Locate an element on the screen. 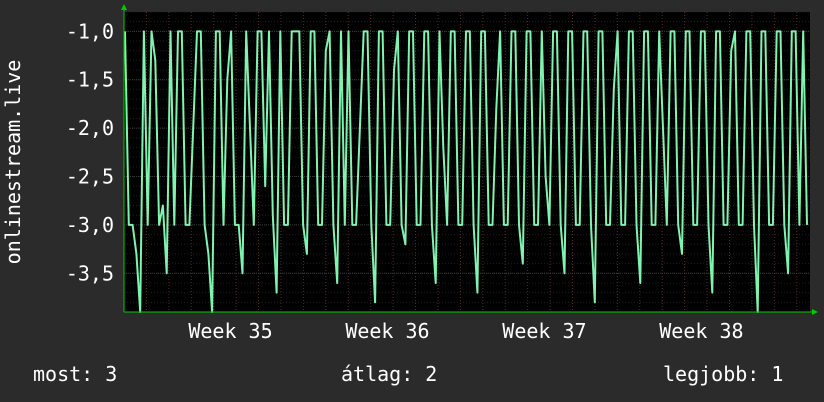  stat-average-label: átlag: is located at coordinates (377, 374).